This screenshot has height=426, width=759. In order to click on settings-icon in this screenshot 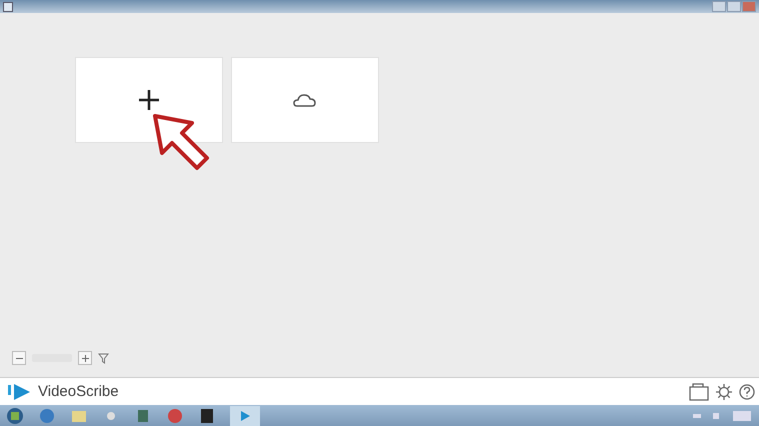, I will do `click(724, 391)`.